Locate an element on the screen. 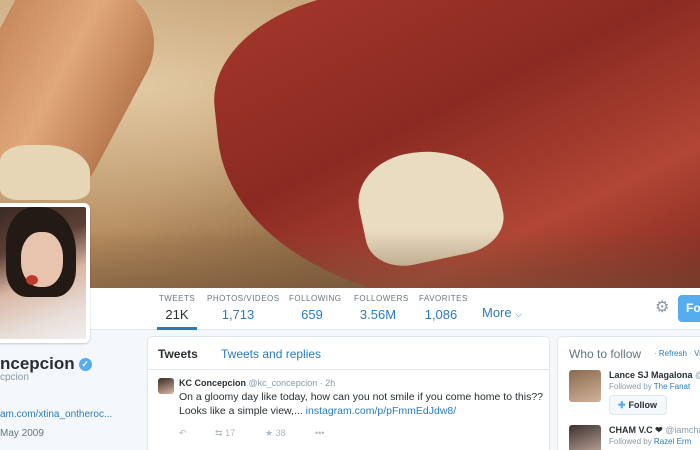 This screenshot has height=450, width=700. profile-joined-date: May 2009 is located at coordinates (22, 433).